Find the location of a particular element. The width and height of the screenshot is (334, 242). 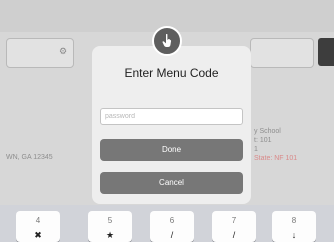

password-input is located at coordinates (171, 116).